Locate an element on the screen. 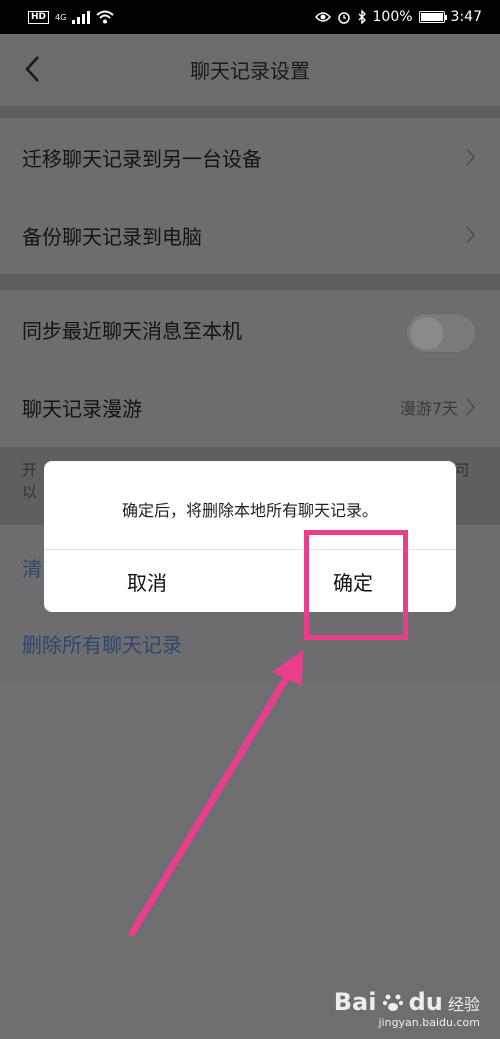 The height and width of the screenshot is (1039, 500). dialog-message: 确定后，将删除本地所有聊天记录。 is located at coordinates (249, 510).